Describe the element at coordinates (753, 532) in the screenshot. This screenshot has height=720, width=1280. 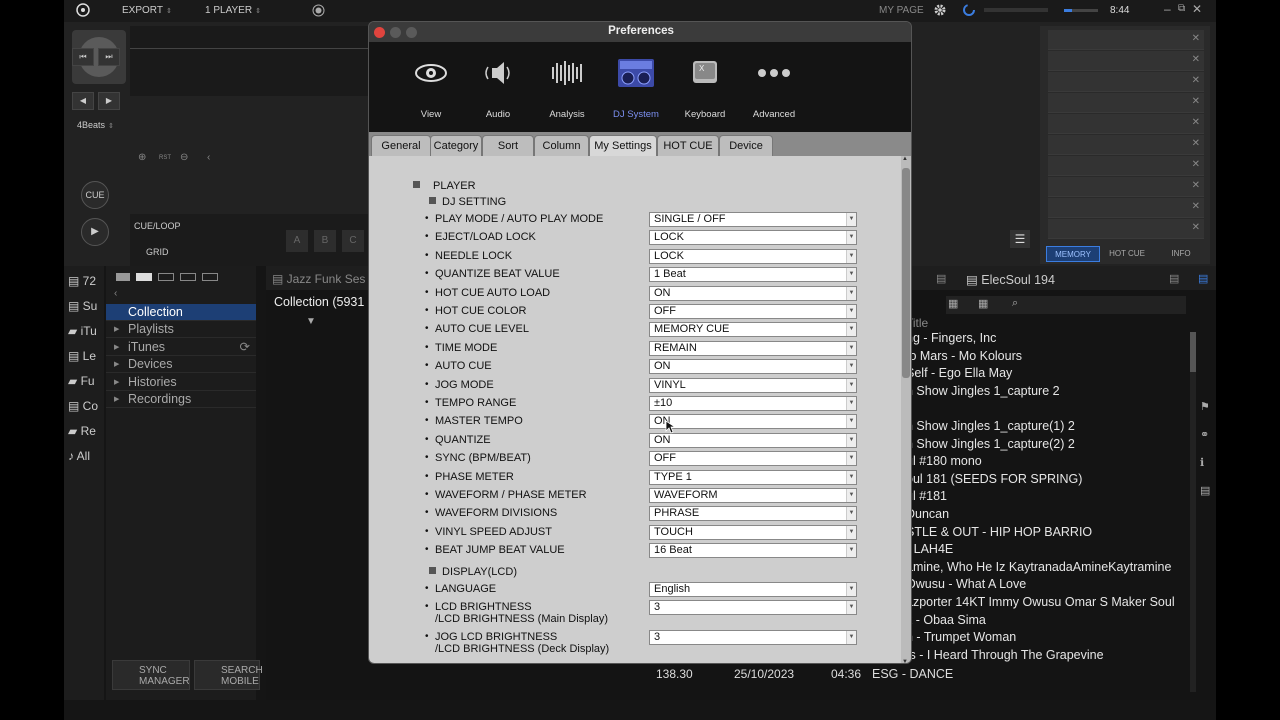
I see `setting-dropdown: TOUCH ▼` at that location.